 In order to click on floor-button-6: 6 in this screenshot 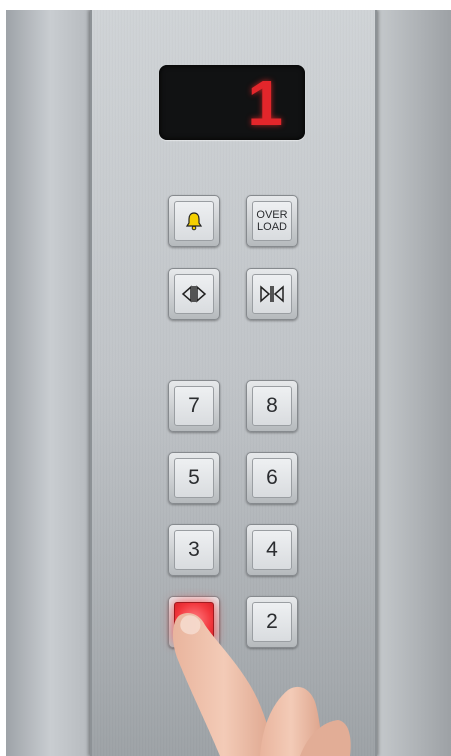, I will do `click(272, 478)`.